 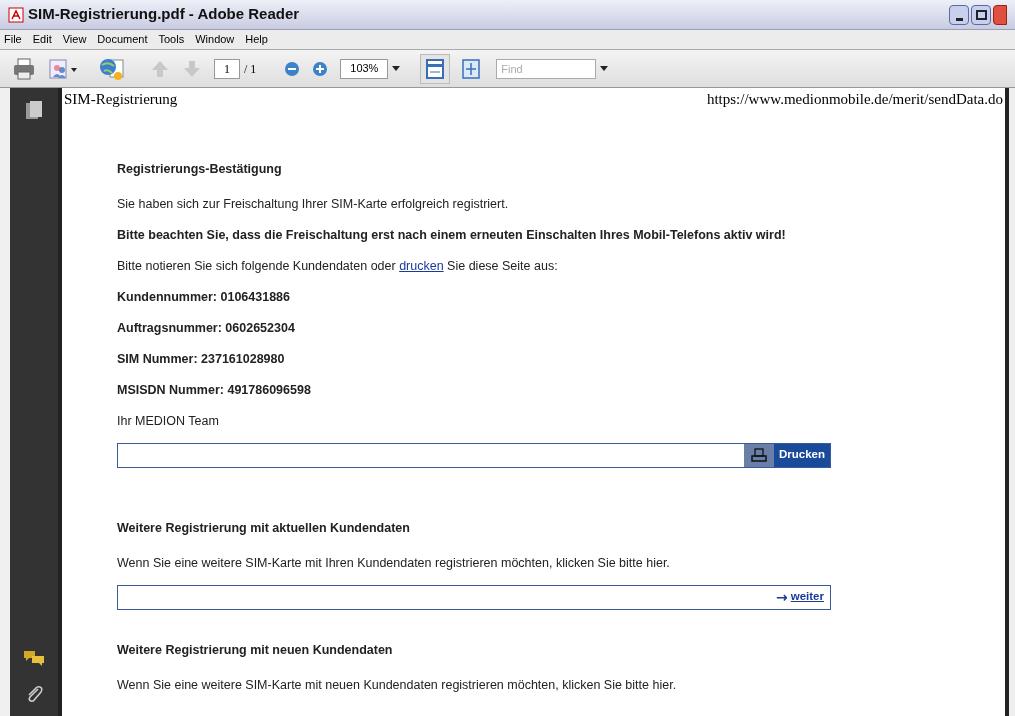 What do you see at coordinates (34, 659) in the screenshot?
I see `comments-icon` at bounding box center [34, 659].